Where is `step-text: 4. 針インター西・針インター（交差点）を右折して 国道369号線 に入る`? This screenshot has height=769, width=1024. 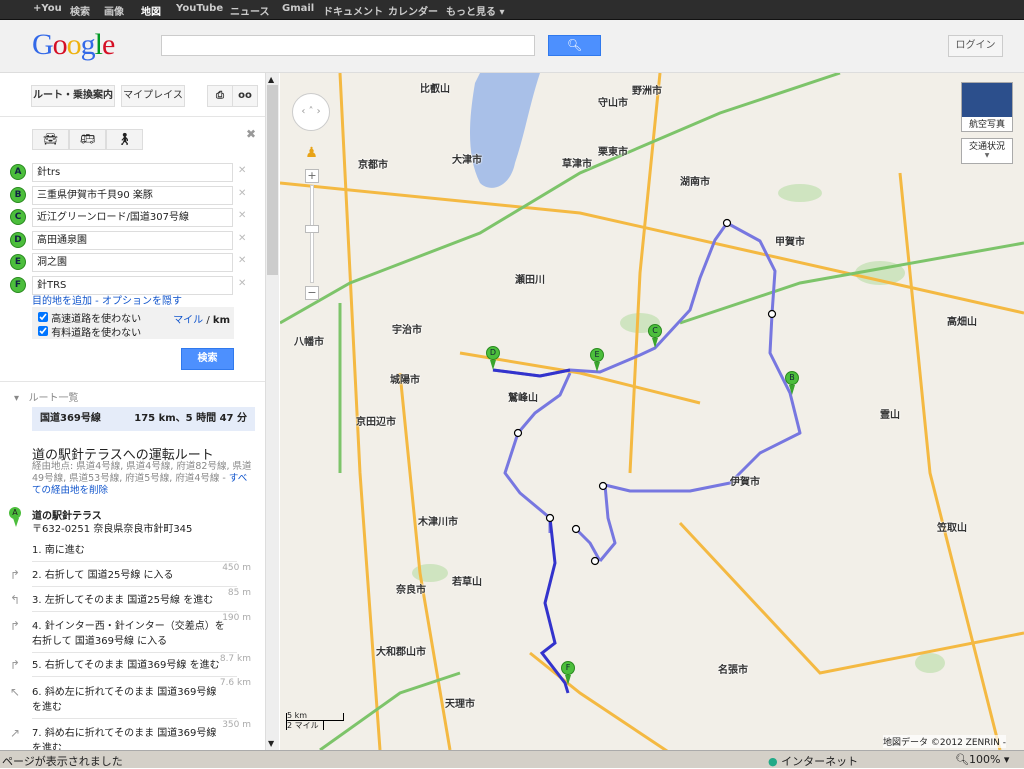
step-text: 4. 針インター西・針インター（交差点）を右折して 国道369号線 に入る is located at coordinates (128, 634).